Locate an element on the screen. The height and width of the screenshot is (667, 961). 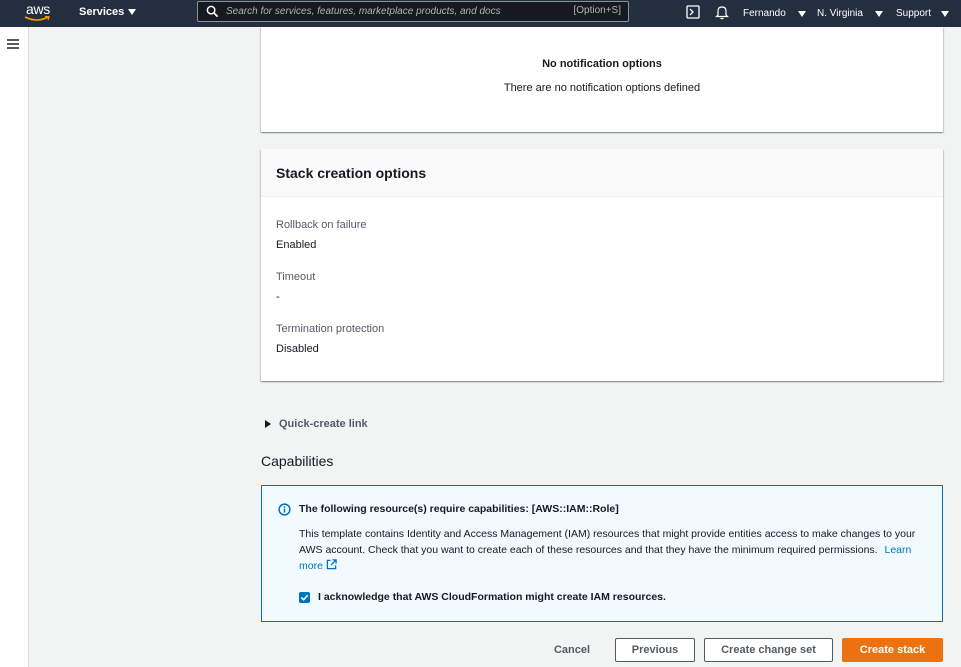
aws-smile-icon is located at coordinates (37, 18).